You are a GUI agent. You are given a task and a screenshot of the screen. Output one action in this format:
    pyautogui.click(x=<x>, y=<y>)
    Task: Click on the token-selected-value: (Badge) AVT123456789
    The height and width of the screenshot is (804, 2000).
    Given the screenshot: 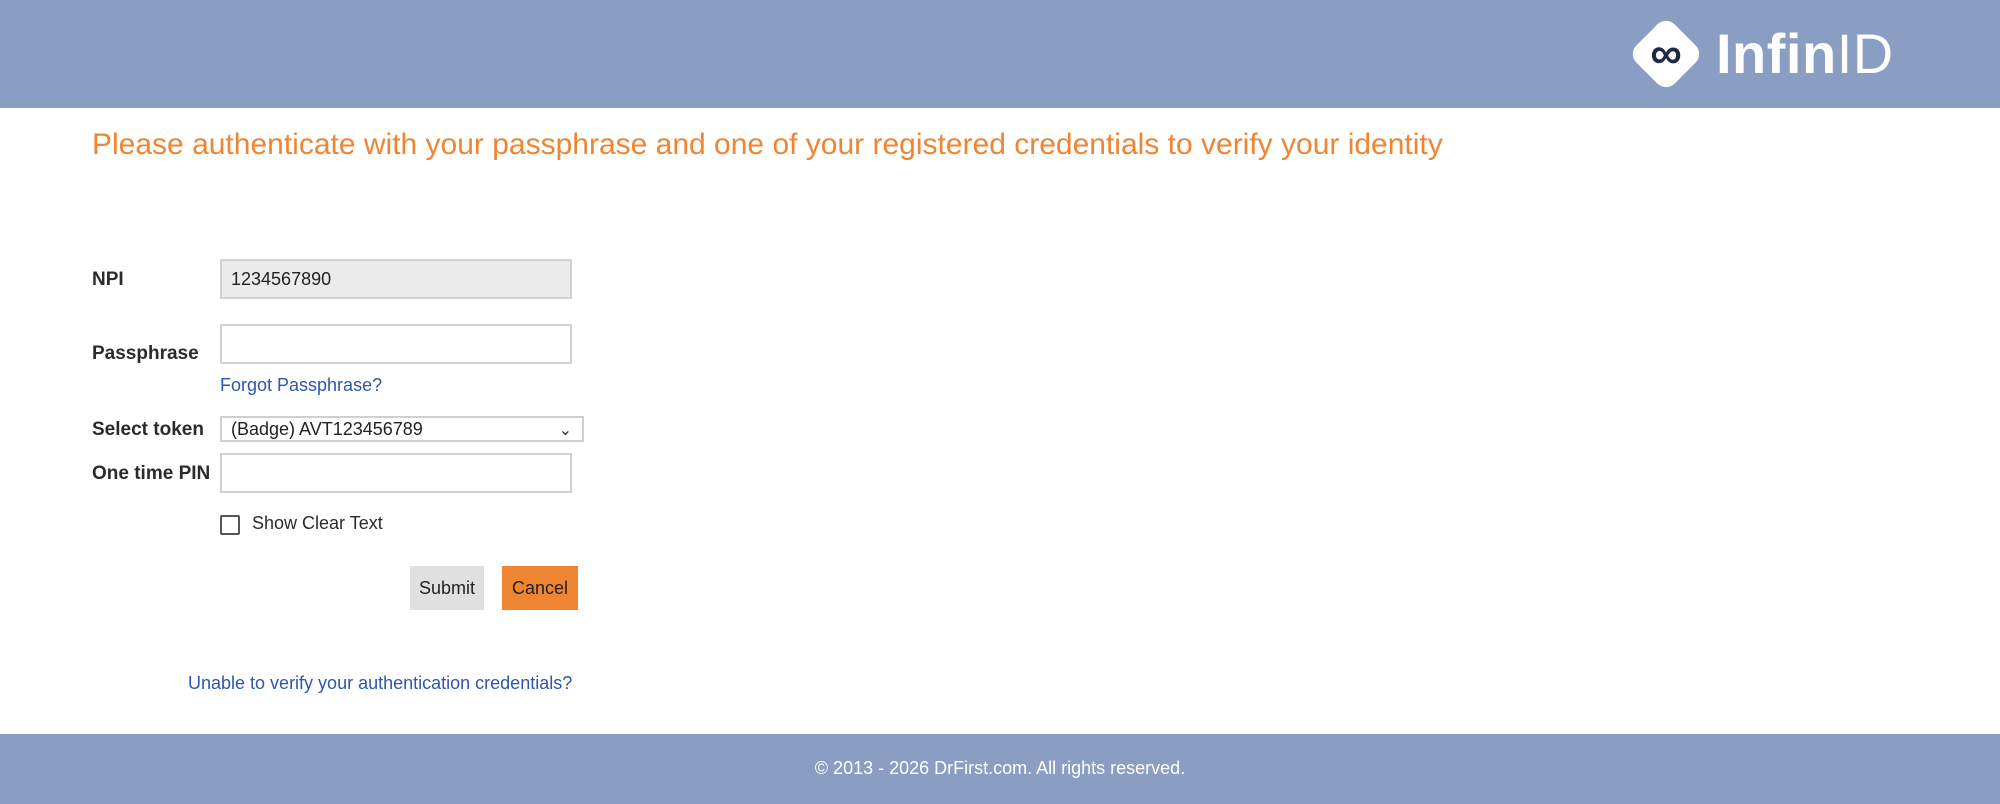 What is the action you would take?
    pyautogui.click(x=327, y=429)
    